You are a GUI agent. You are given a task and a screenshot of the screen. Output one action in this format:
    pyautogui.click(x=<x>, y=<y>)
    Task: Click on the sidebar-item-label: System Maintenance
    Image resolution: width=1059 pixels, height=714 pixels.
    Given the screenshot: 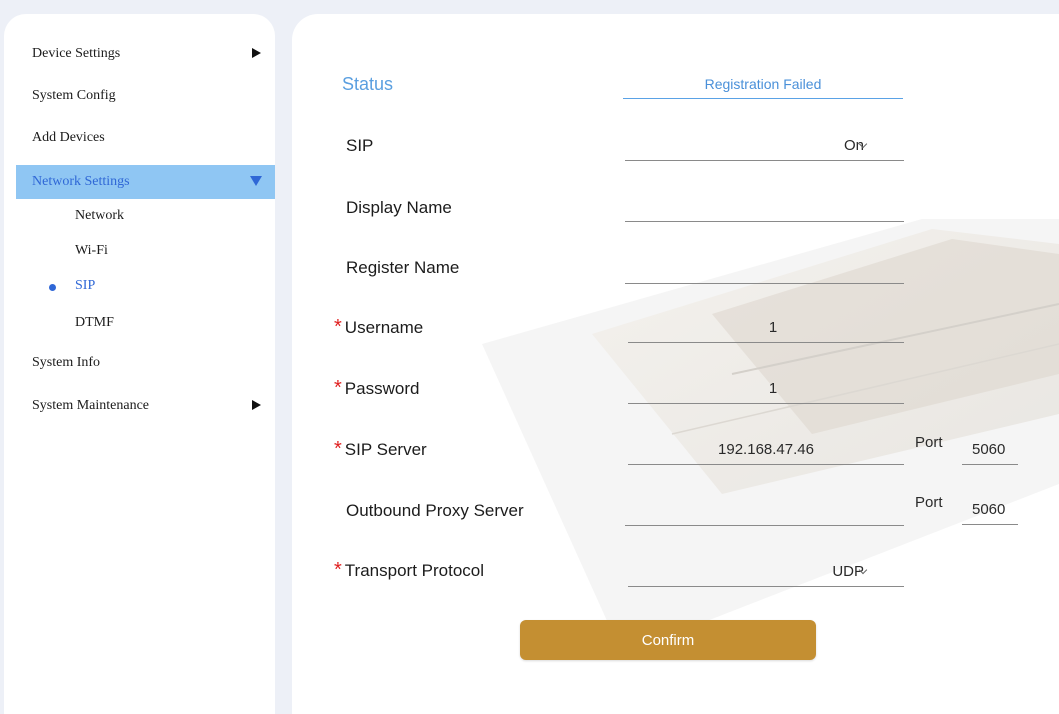 What is the action you would take?
    pyautogui.click(x=91, y=405)
    